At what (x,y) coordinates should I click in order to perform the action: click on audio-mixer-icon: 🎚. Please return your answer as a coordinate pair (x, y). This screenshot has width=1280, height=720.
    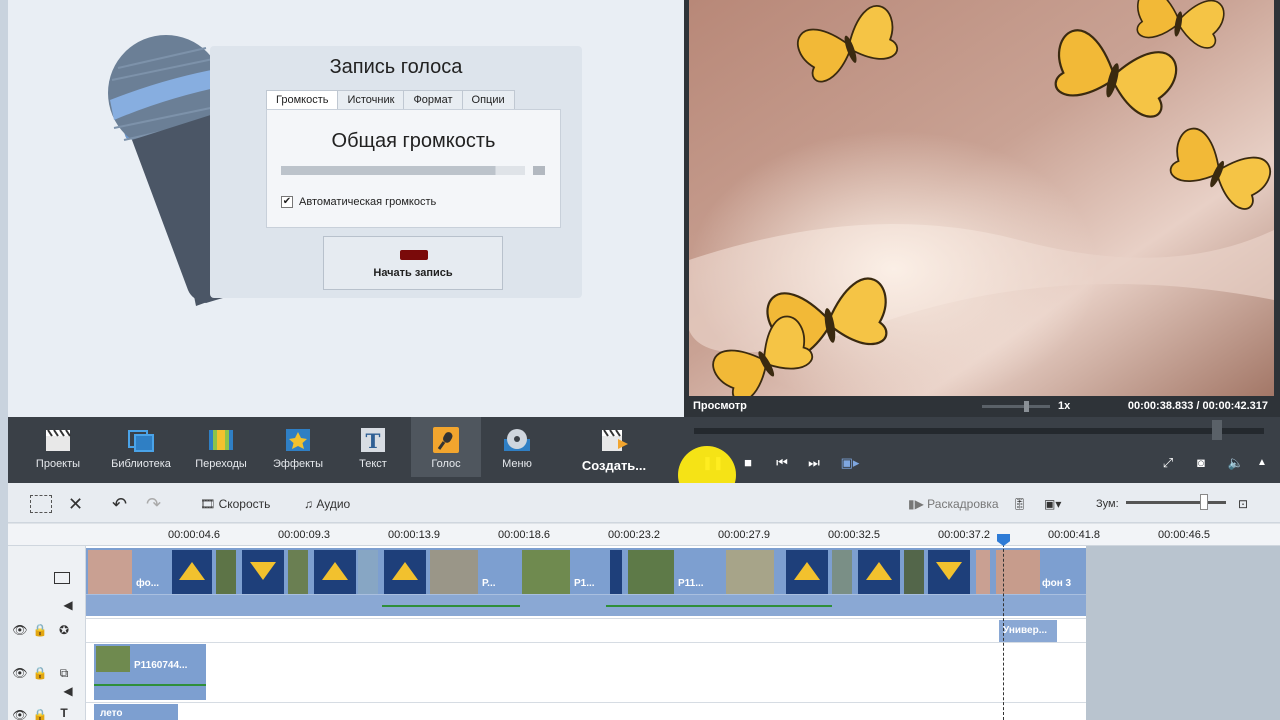
    Looking at the image, I should click on (1019, 504).